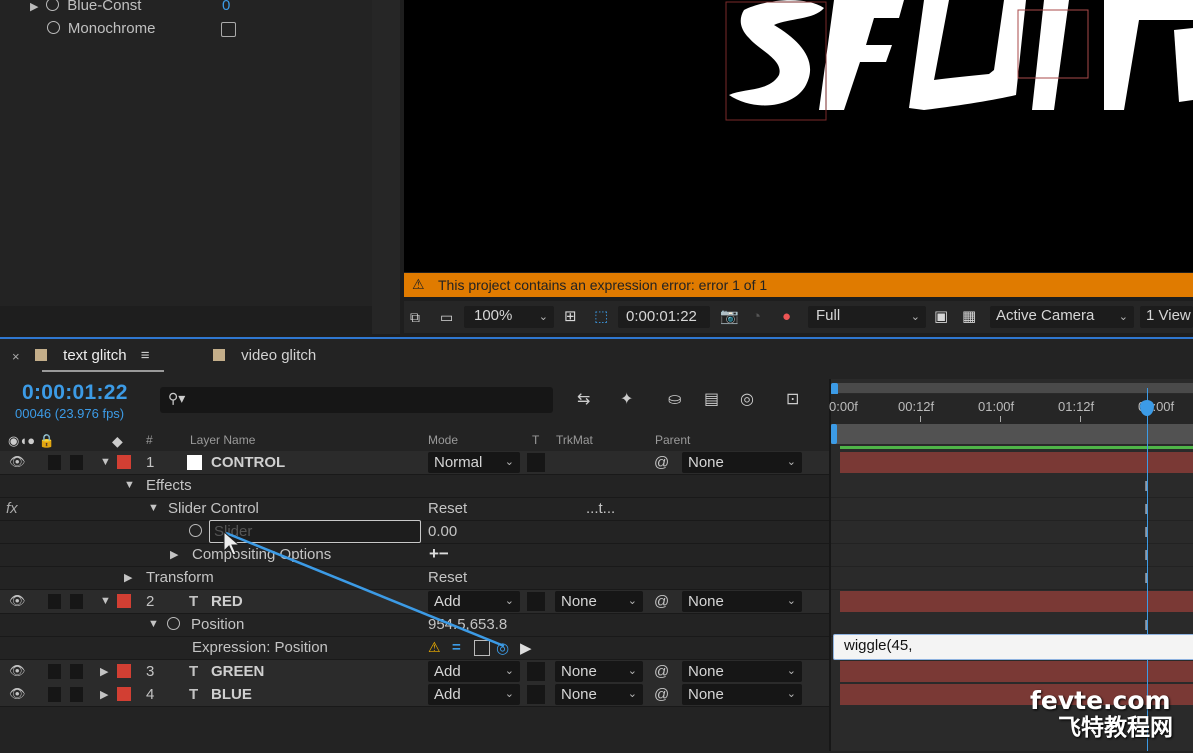 The height and width of the screenshot is (753, 1193). I want to click on watermark-url: fevte.com, so click(1100, 700).